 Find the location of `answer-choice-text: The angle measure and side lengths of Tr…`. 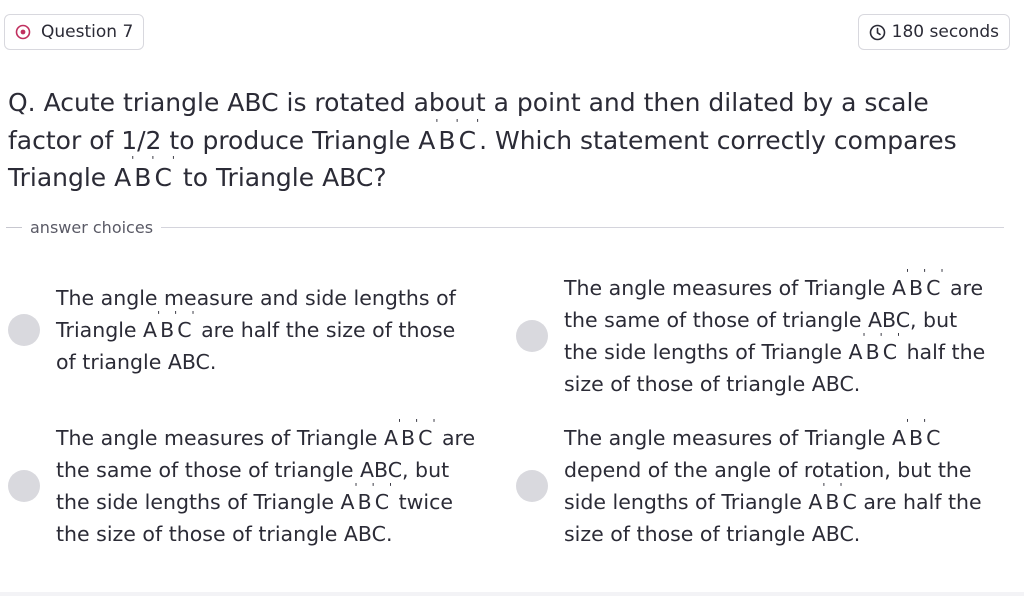

answer-choice-text: The angle measure and side lengths of Tr… is located at coordinates (256, 330).